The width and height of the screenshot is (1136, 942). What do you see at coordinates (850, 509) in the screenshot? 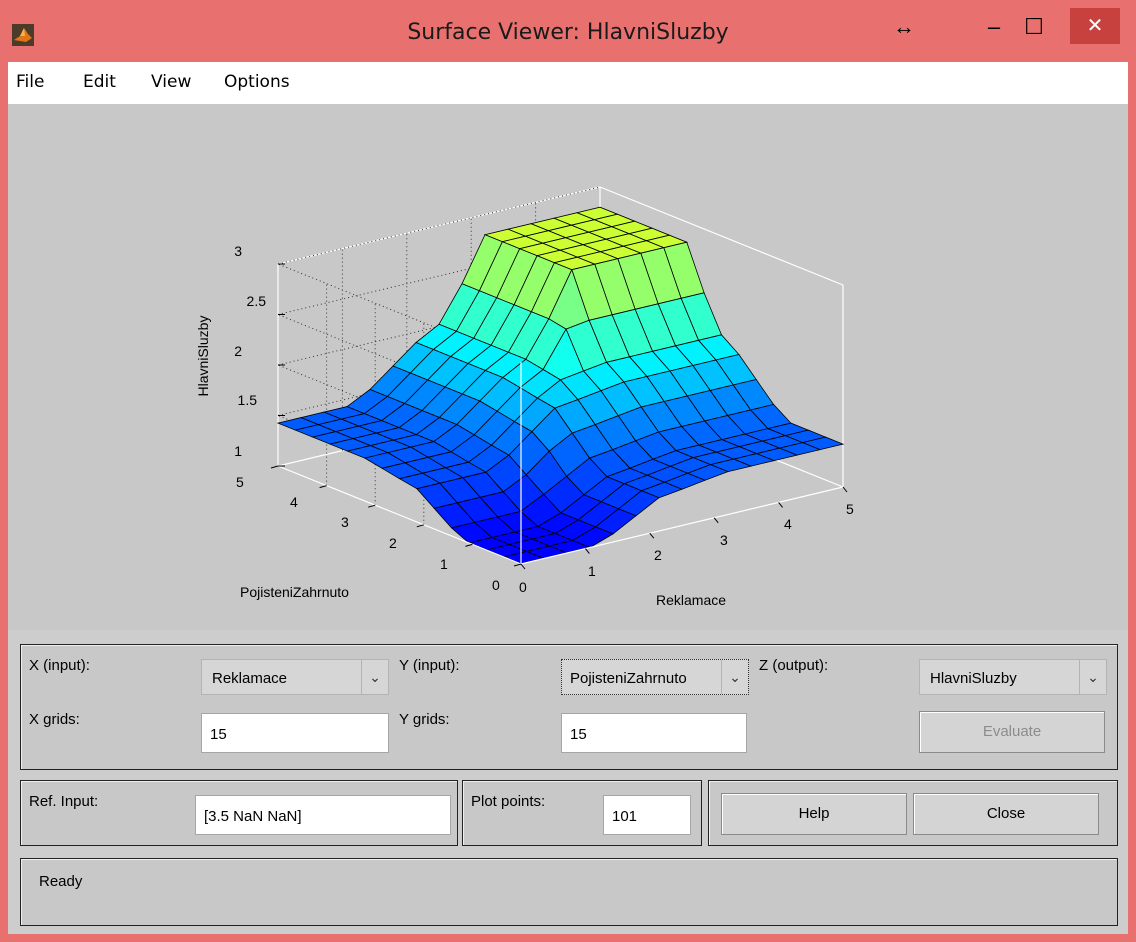
I see `x-tick-label: 5` at bounding box center [850, 509].